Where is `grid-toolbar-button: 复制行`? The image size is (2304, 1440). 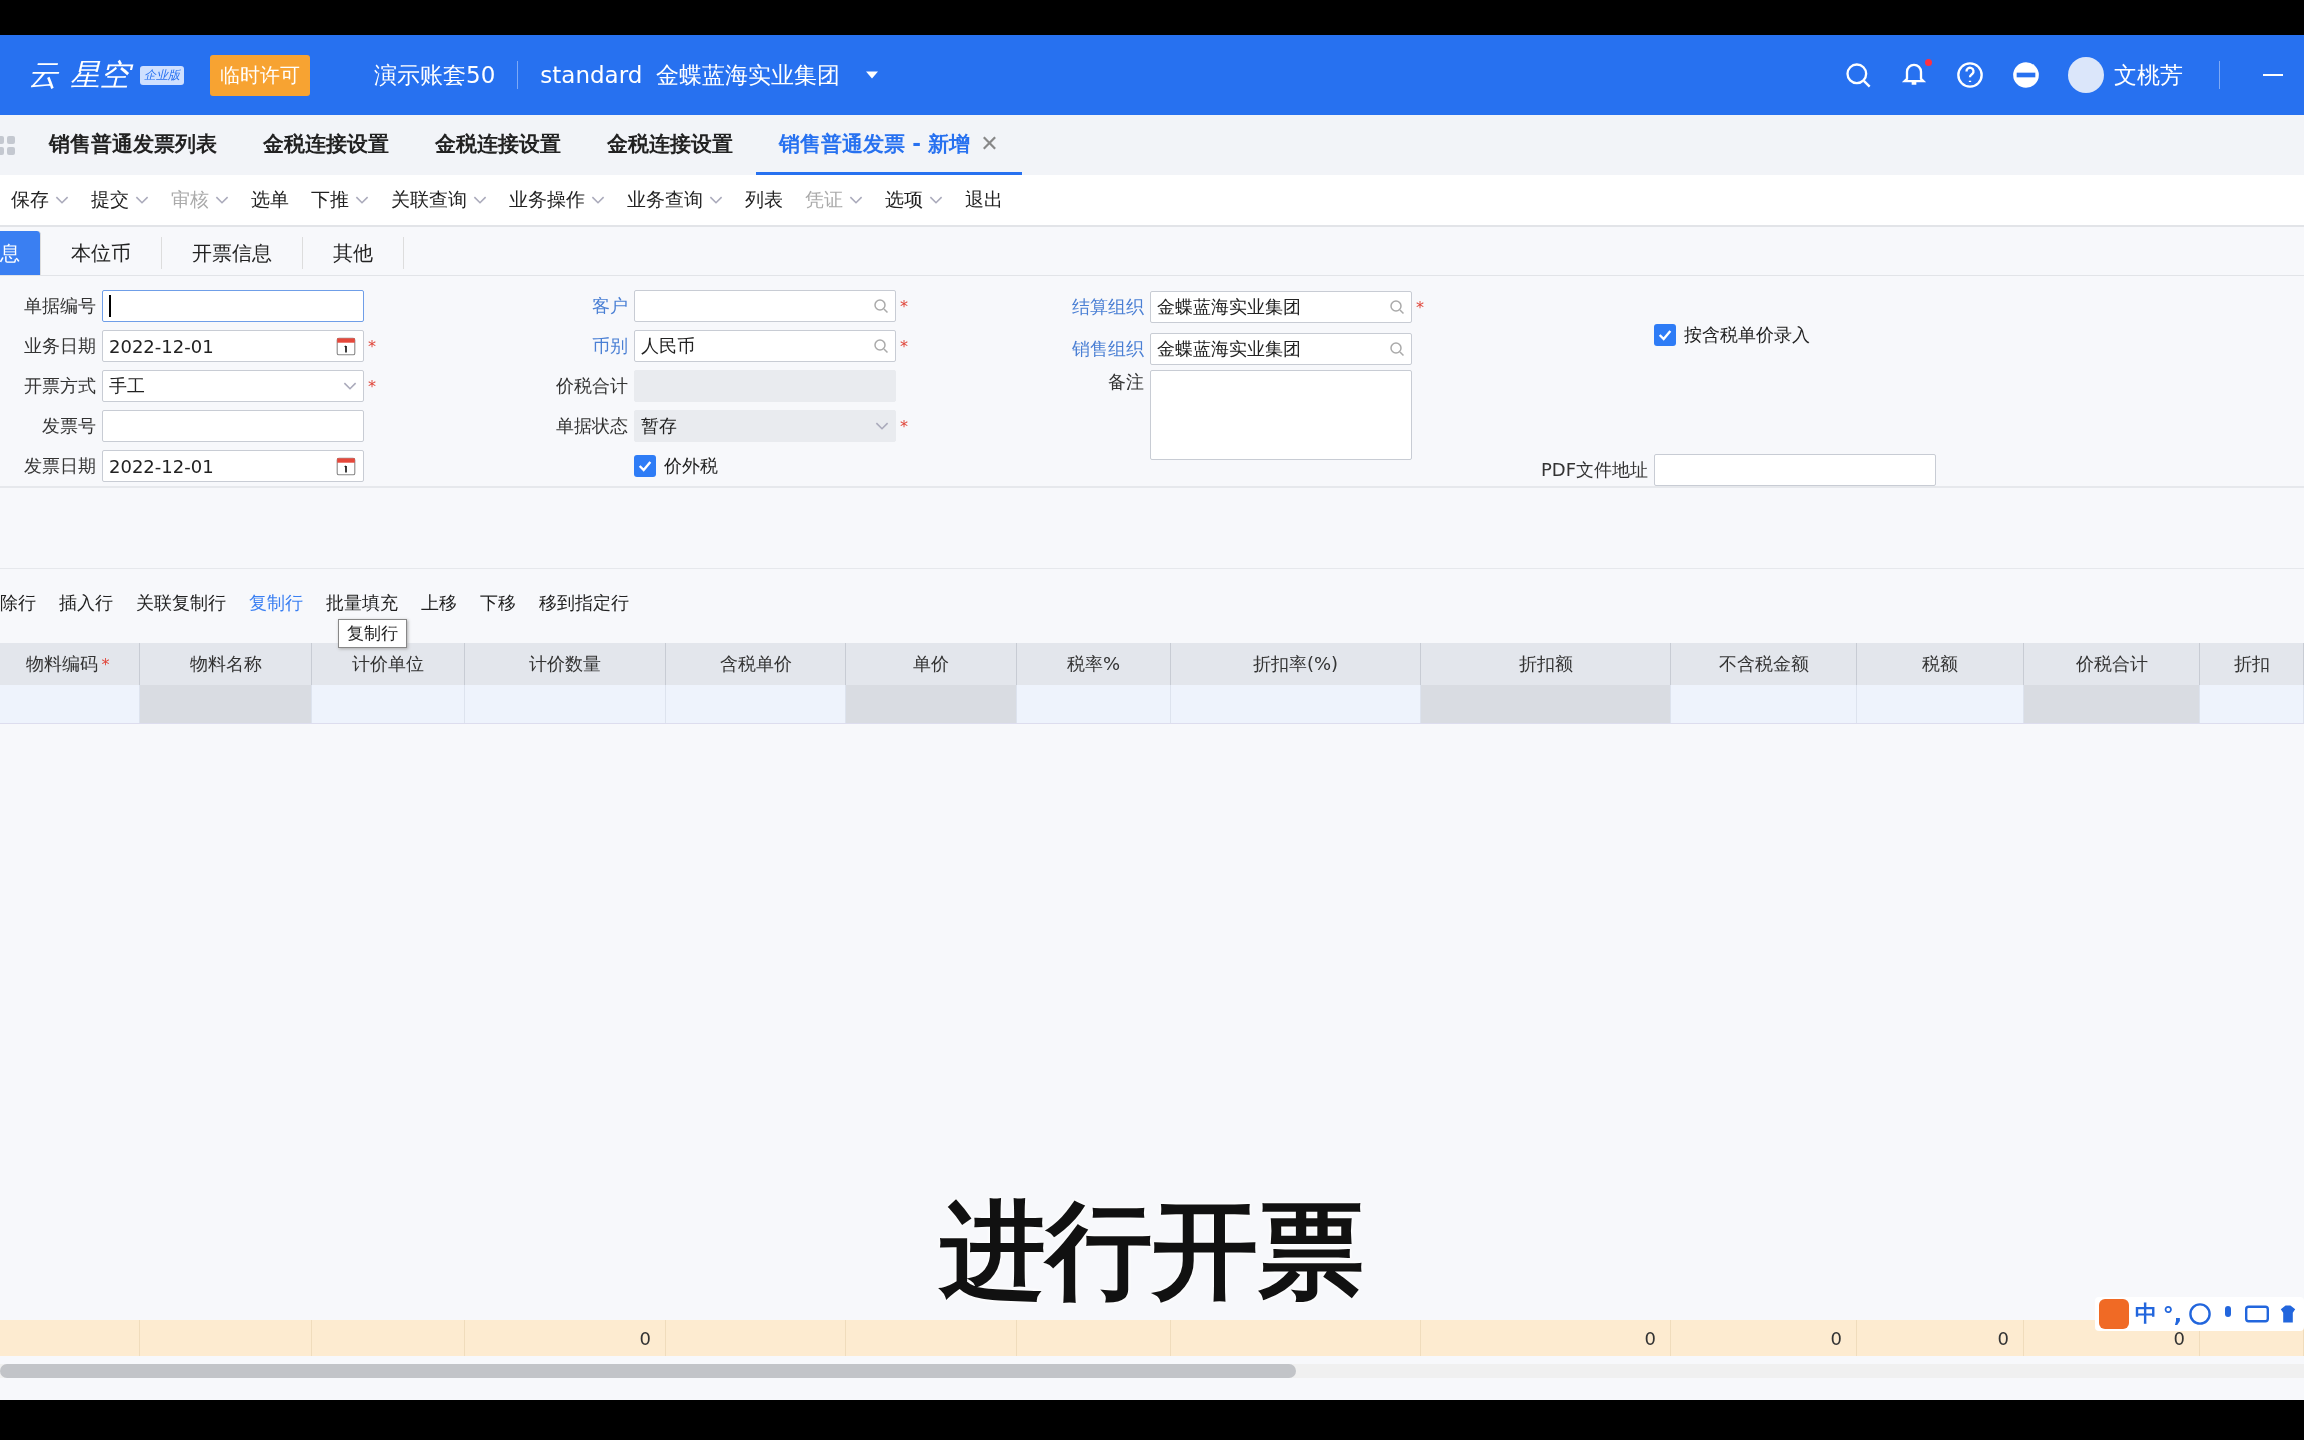
grid-toolbar-button: 复制行 is located at coordinates (281, 603).